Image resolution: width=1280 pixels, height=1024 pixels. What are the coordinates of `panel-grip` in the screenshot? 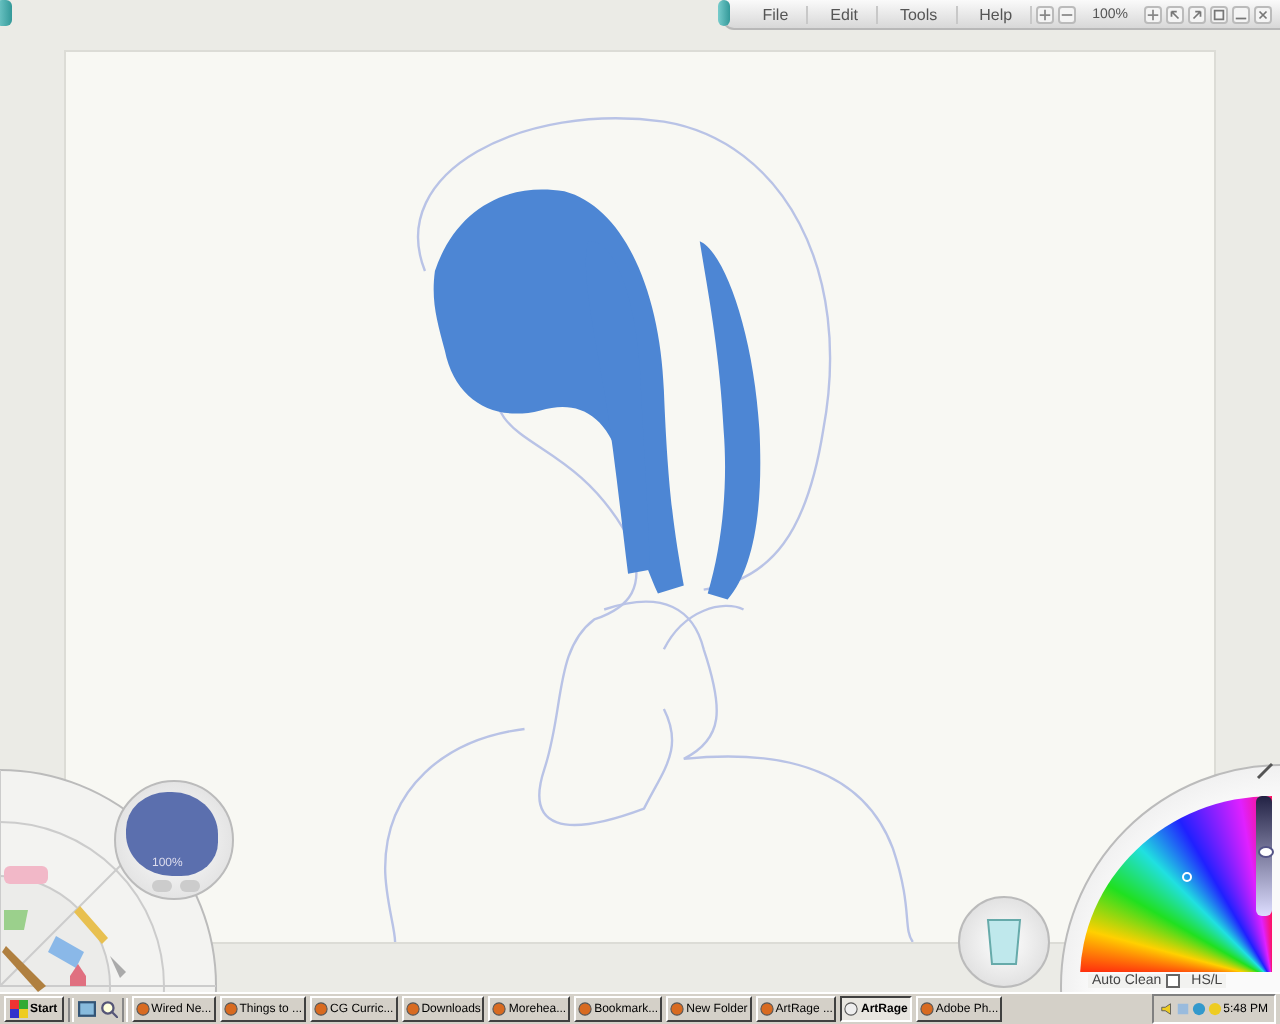 It's located at (6, 13).